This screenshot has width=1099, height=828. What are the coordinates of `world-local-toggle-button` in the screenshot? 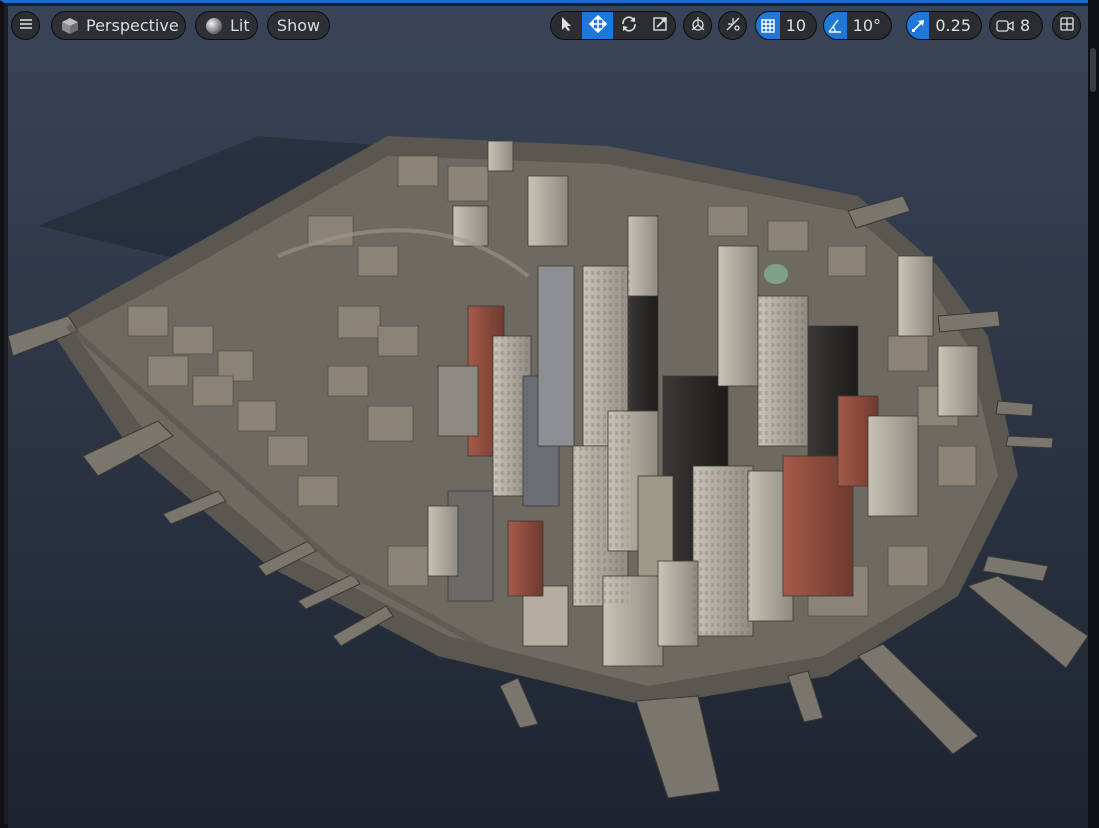 It's located at (697, 25).